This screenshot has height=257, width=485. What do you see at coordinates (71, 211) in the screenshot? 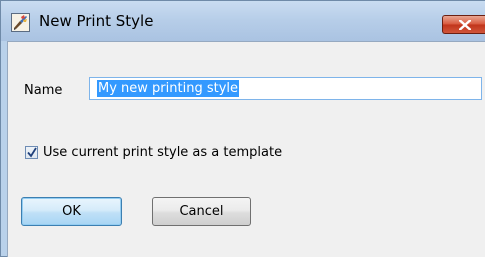
I see `ok-button: OK` at bounding box center [71, 211].